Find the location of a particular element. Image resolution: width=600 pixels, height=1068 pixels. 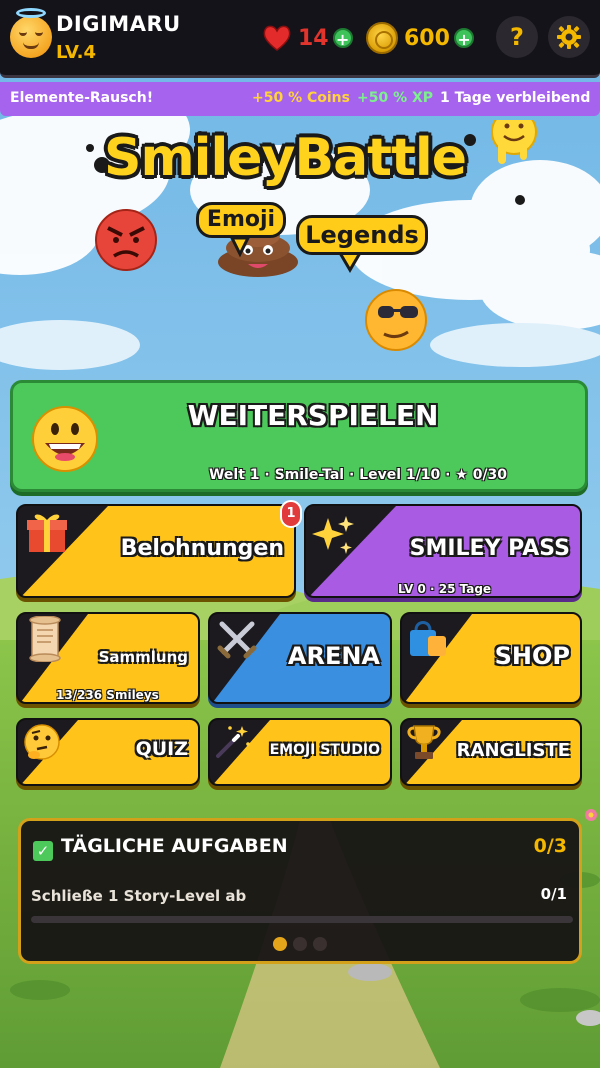

settings-button is located at coordinates (569, 37).